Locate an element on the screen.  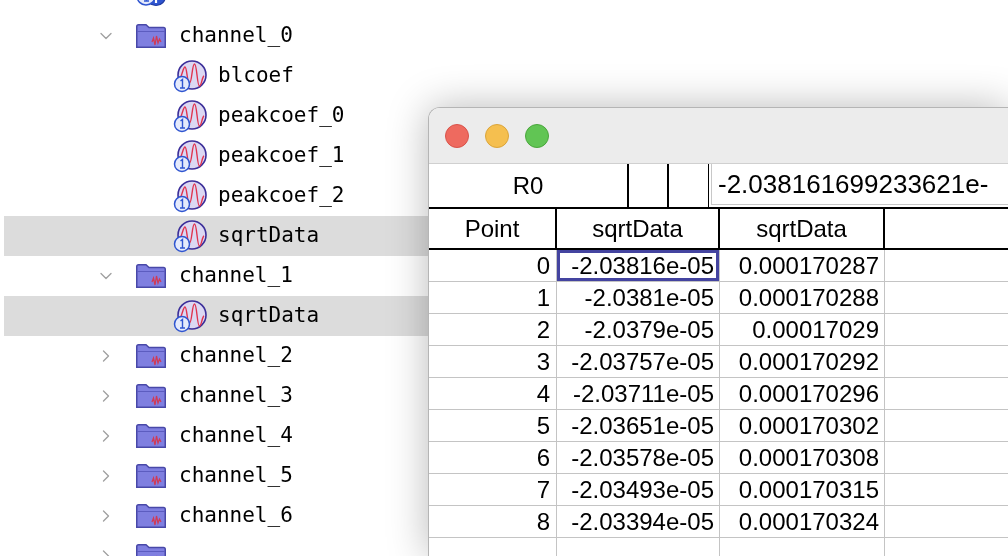
table-cell: 0.000170302 is located at coordinates (802, 425).